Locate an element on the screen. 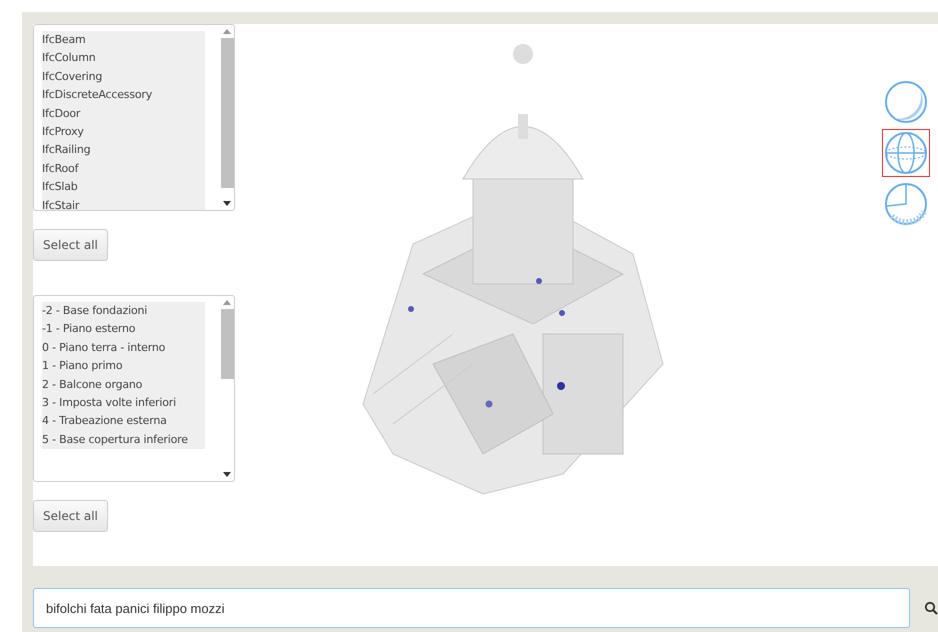  search-icon is located at coordinates (931, 608).